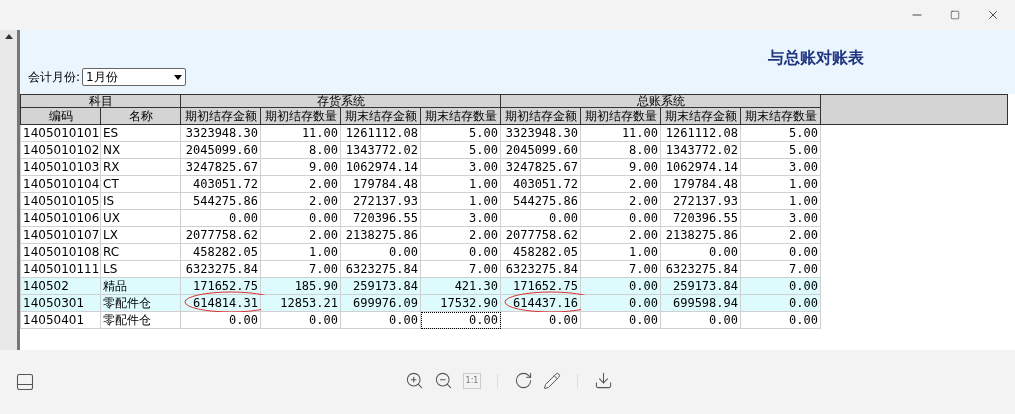 This screenshot has height=414, width=1015. I want to click on layout-toggle-button, so click(25, 382).